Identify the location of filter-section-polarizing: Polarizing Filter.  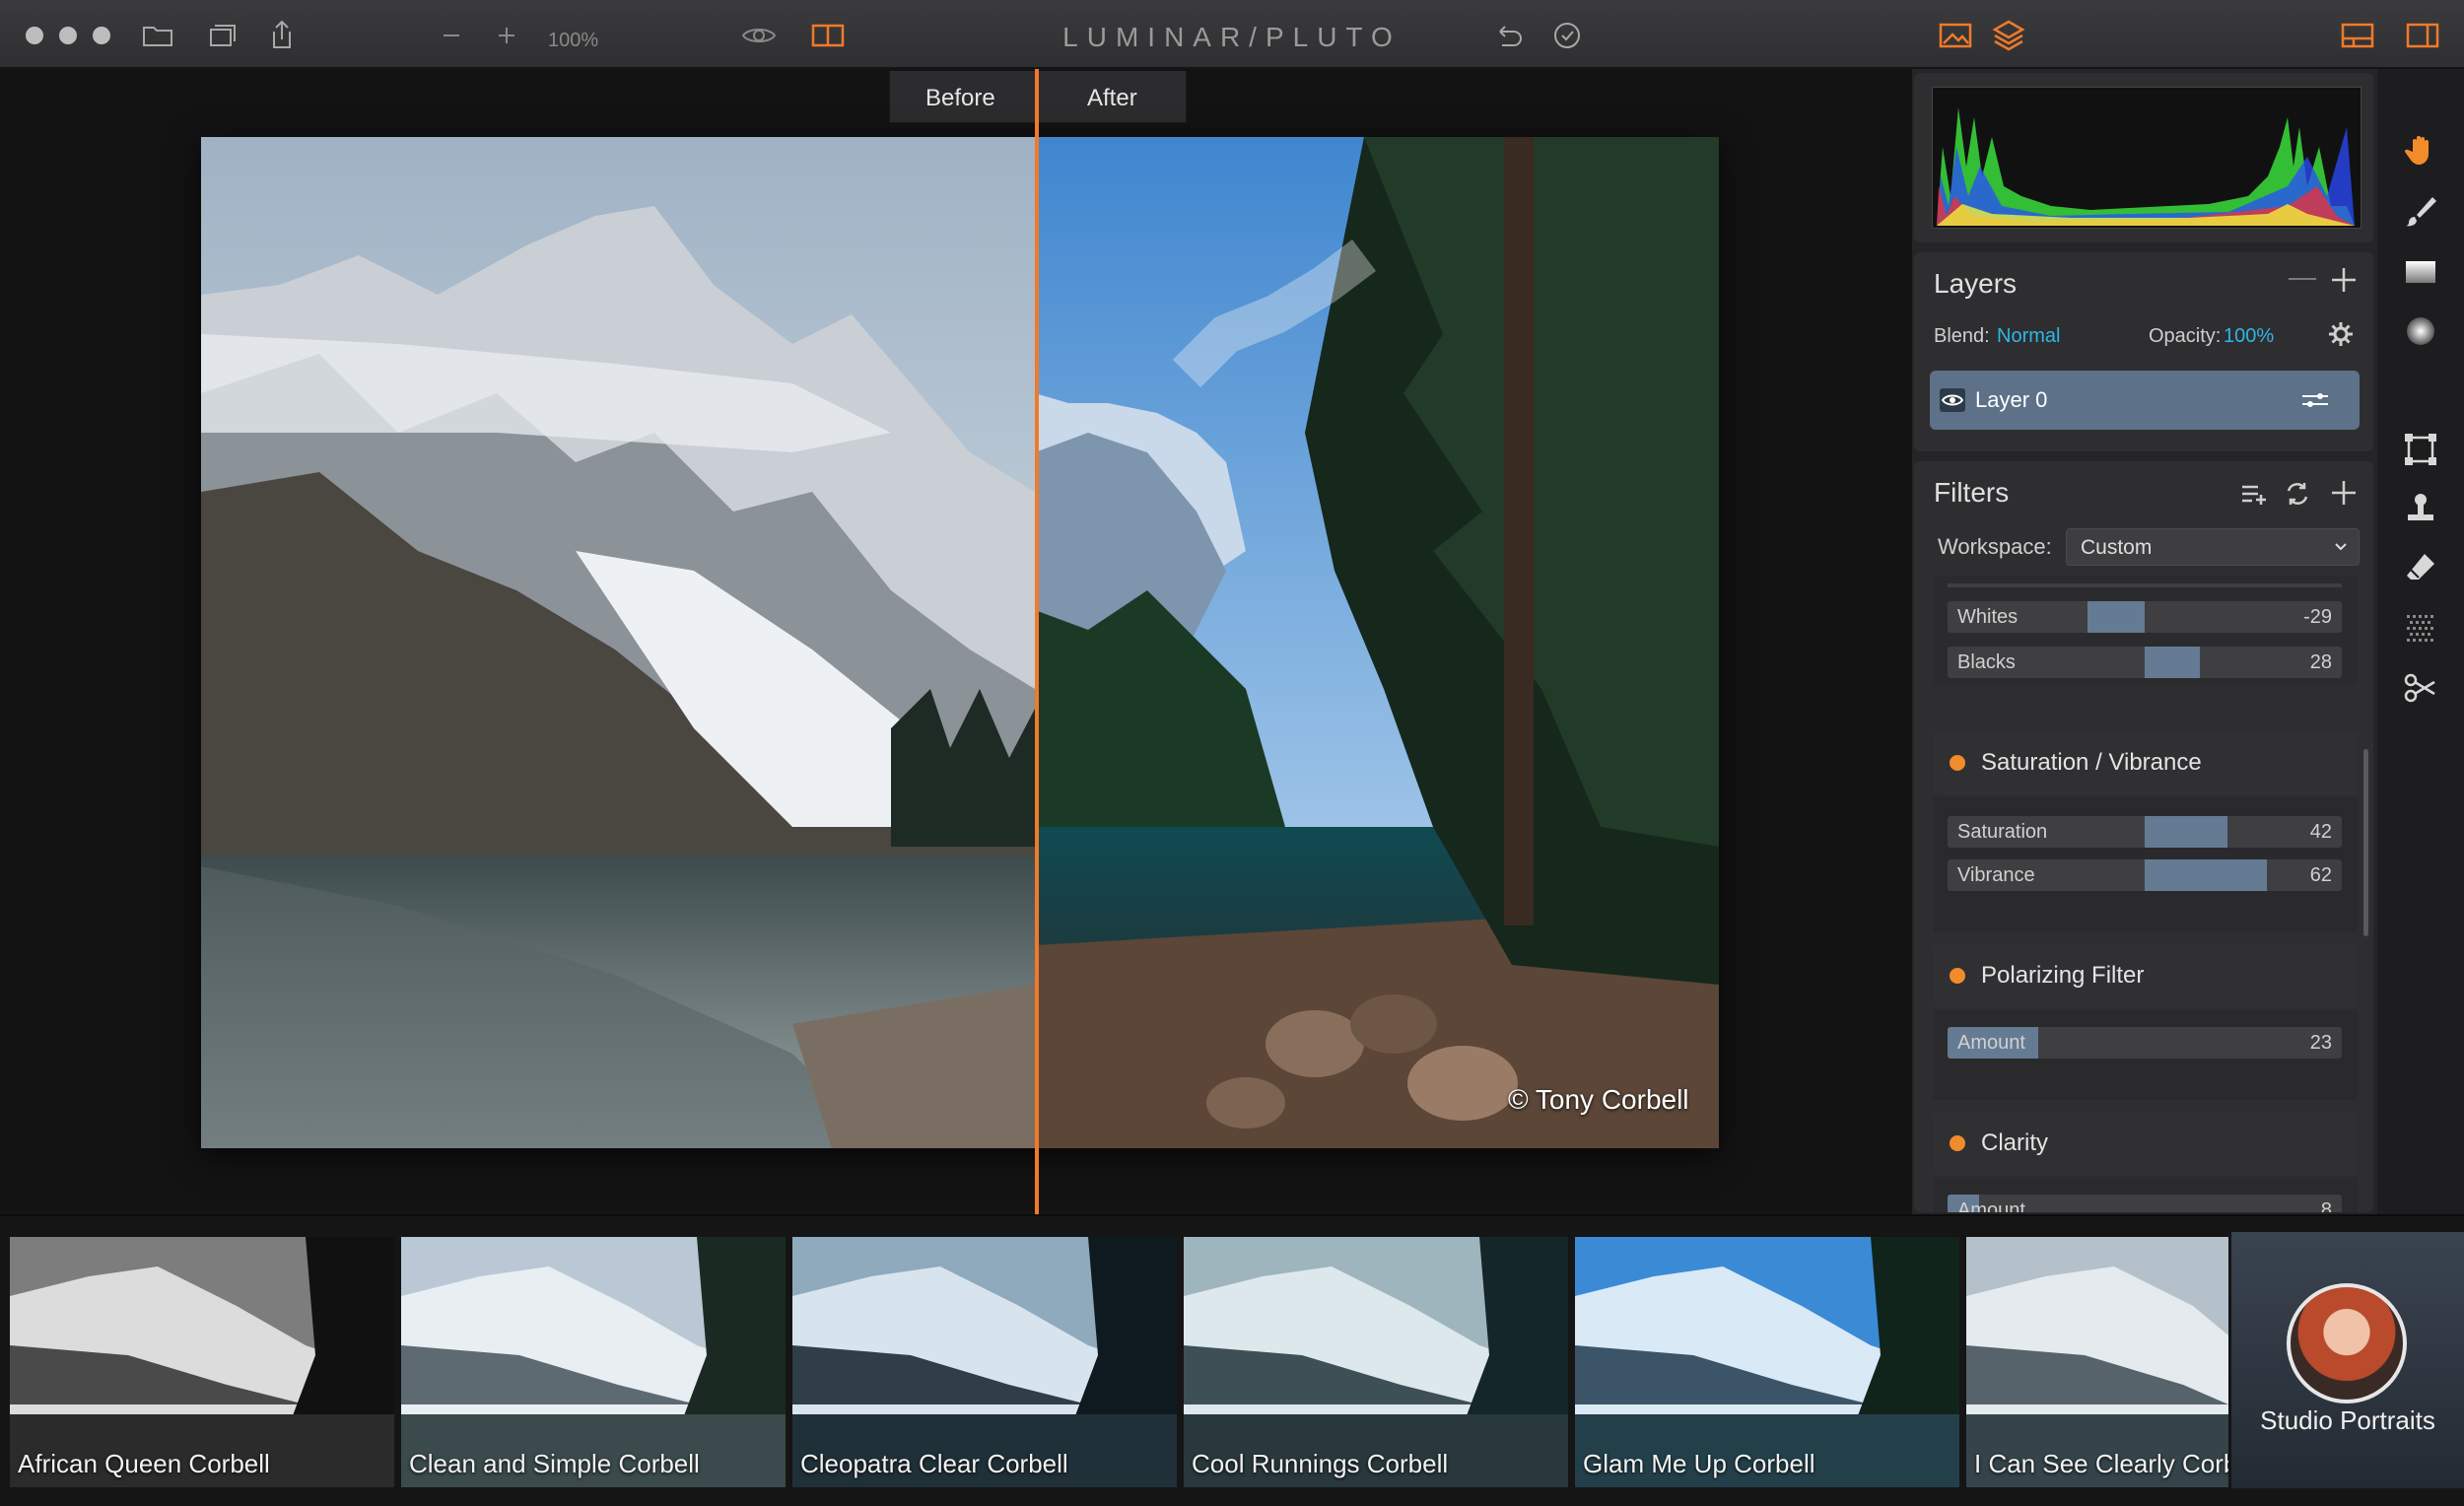
(2146, 975).